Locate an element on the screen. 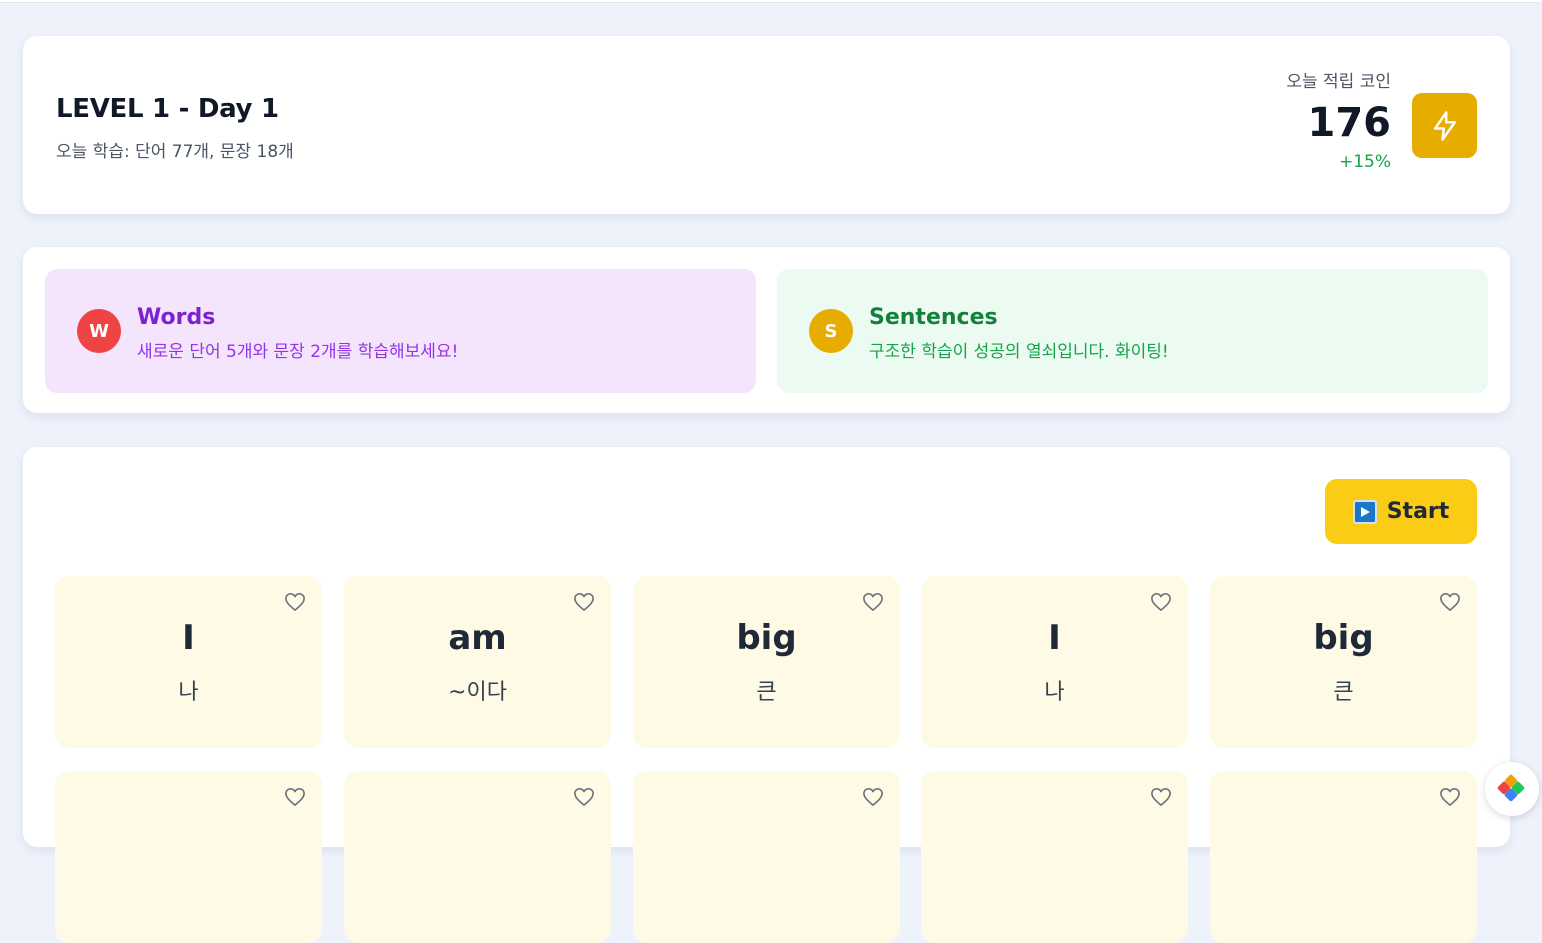 The width and height of the screenshot is (1542, 943). sentences-description: 구조한 학습이 성공의 열쇠입니다. 화이팅! is located at coordinates (1019, 352).